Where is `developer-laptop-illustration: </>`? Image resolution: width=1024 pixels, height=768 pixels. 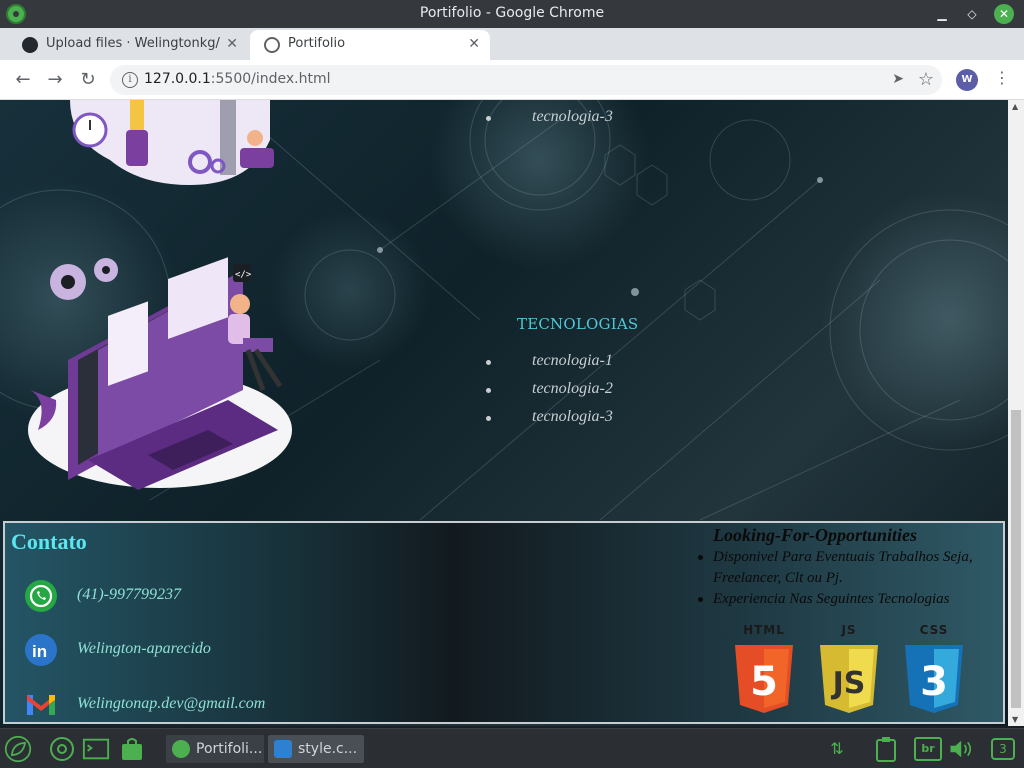 developer-laptop-illustration: </> is located at coordinates (163, 370).